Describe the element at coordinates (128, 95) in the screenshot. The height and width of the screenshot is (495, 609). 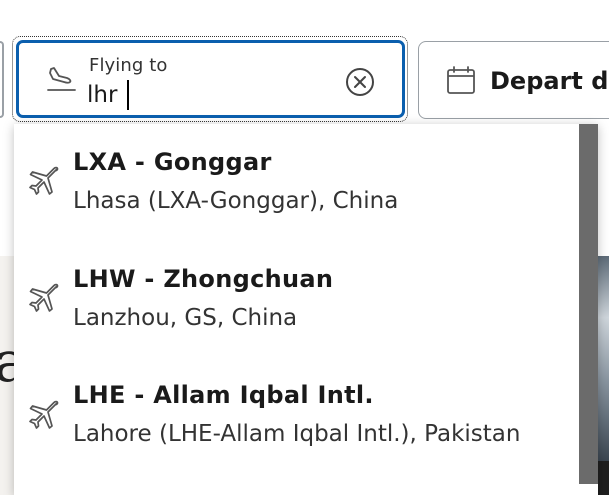
I see `text-cursor` at that location.